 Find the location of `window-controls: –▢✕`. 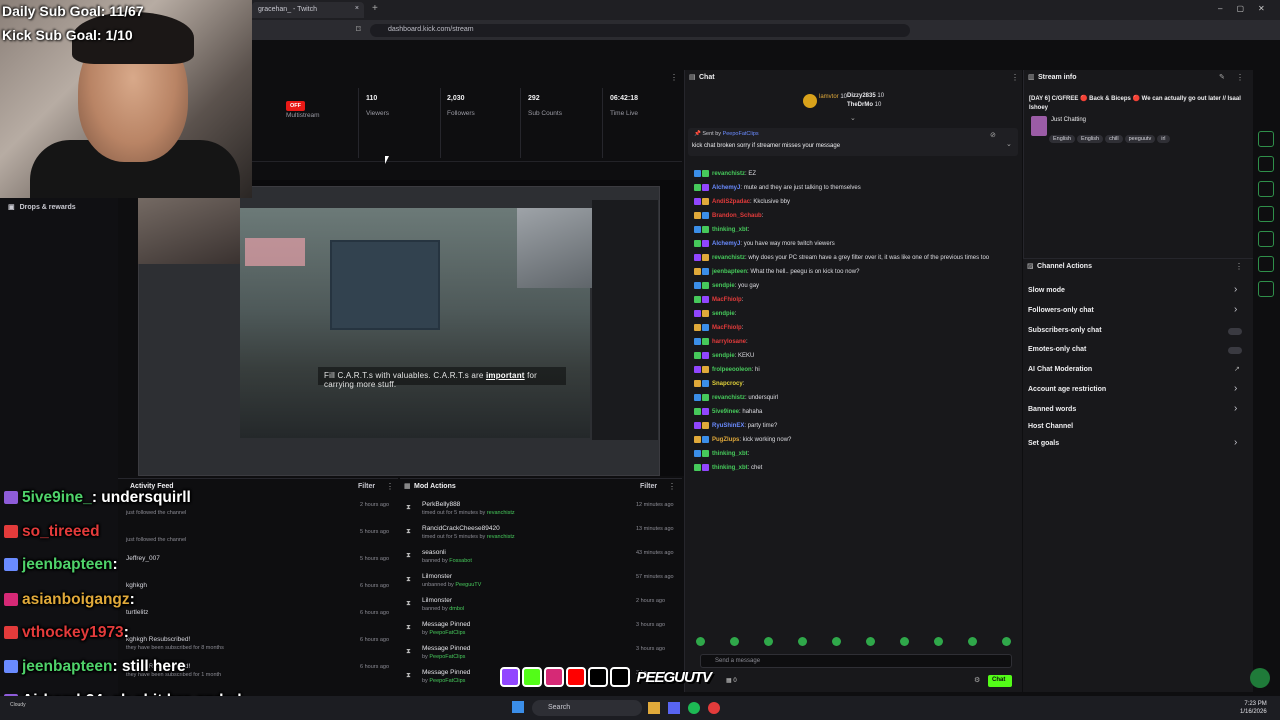

window-controls: –▢✕ is located at coordinates (1248, 8).